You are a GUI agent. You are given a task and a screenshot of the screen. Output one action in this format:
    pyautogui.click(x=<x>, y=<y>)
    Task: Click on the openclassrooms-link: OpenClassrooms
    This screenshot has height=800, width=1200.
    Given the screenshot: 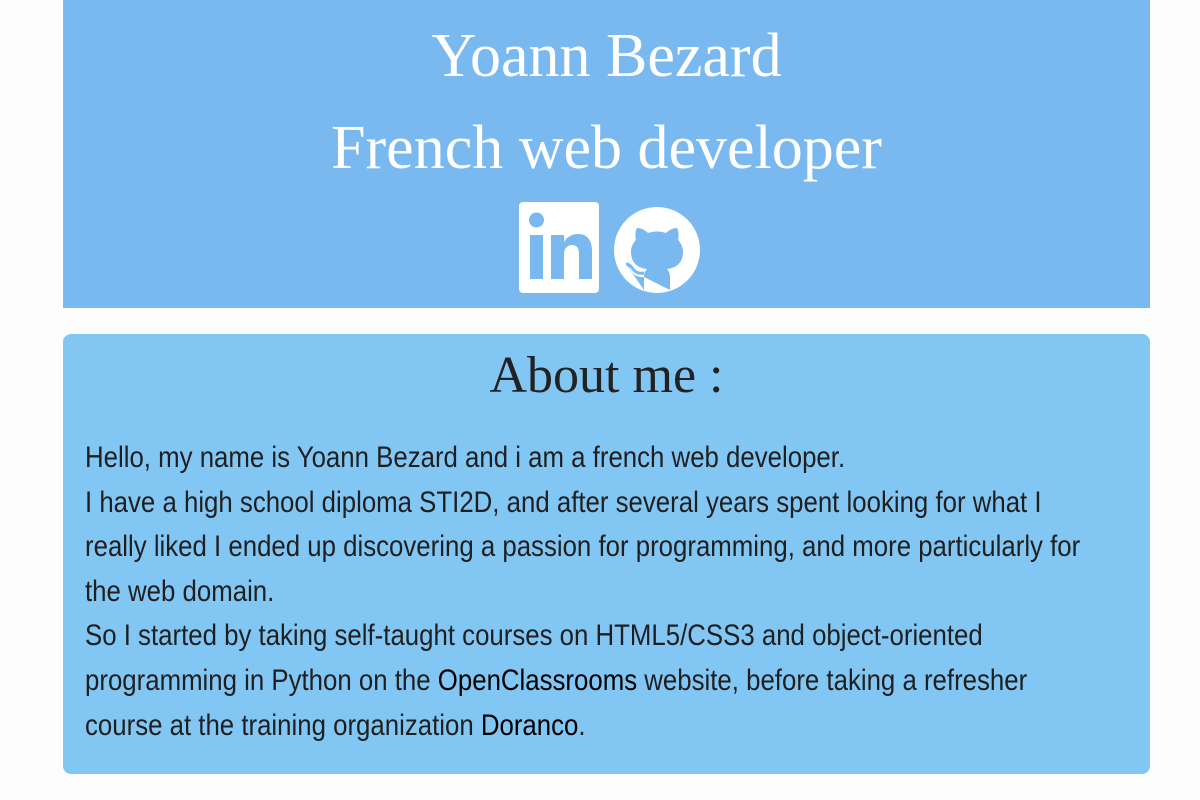 What is the action you would take?
    pyautogui.click(x=537, y=680)
    